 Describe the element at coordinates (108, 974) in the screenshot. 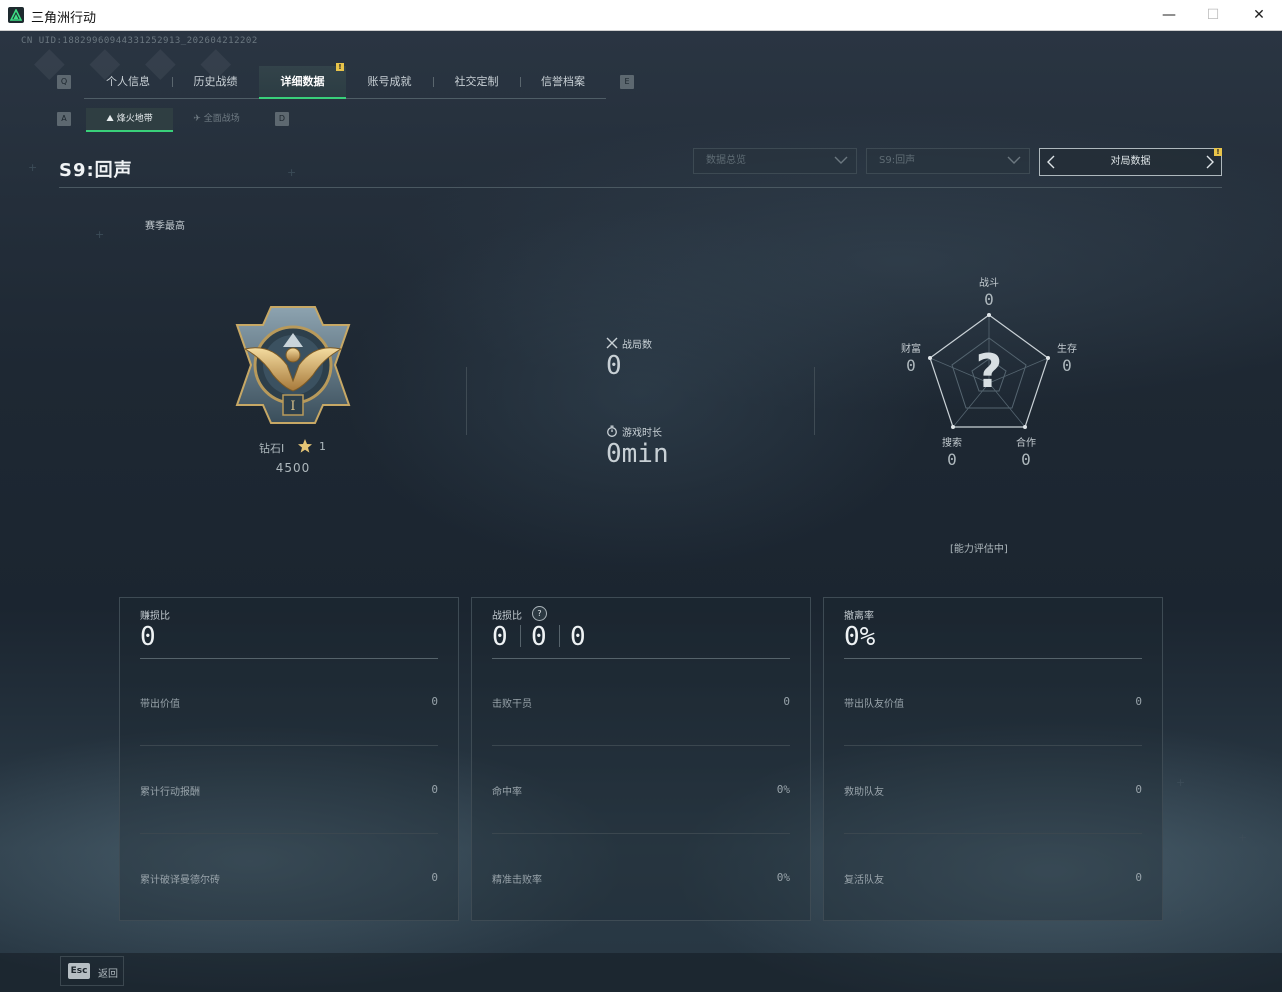

I see `back-label: 返回` at that location.